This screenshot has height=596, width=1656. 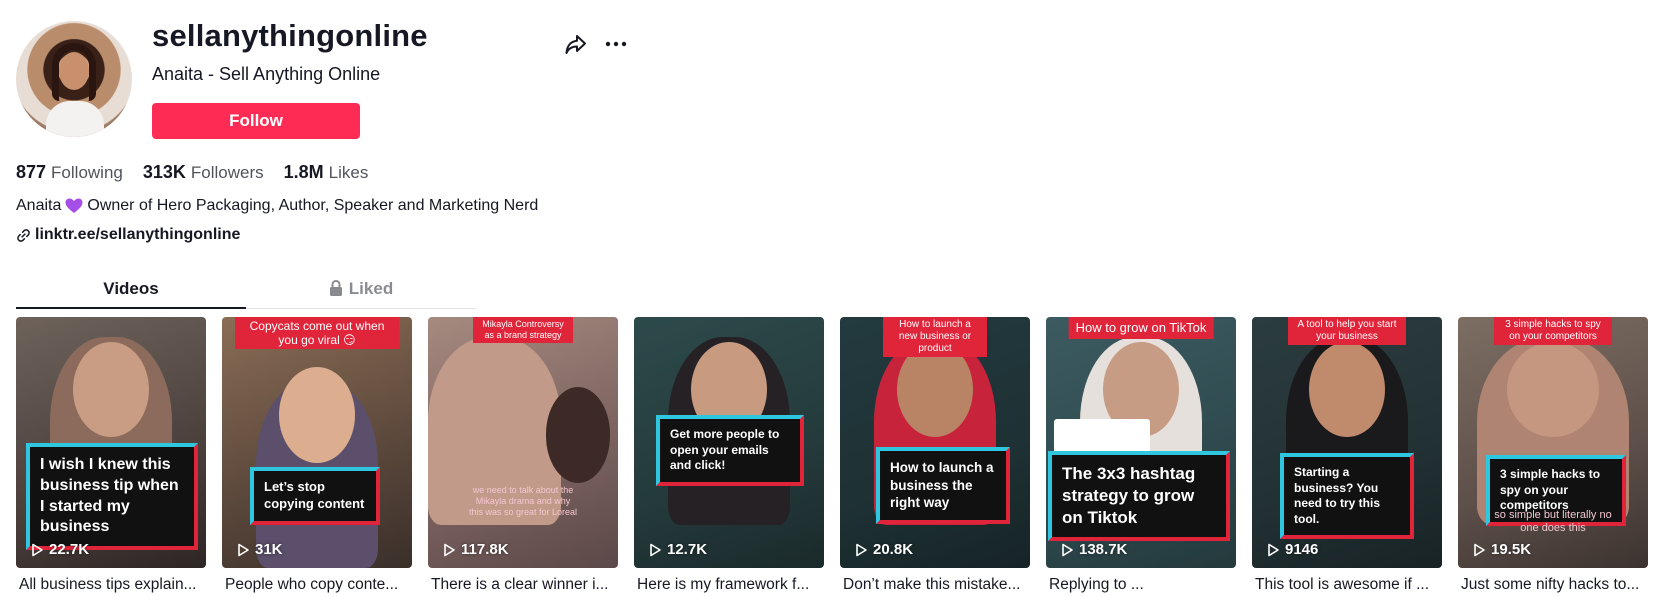 I want to click on video-views-count: 12.7K, so click(x=687, y=549).